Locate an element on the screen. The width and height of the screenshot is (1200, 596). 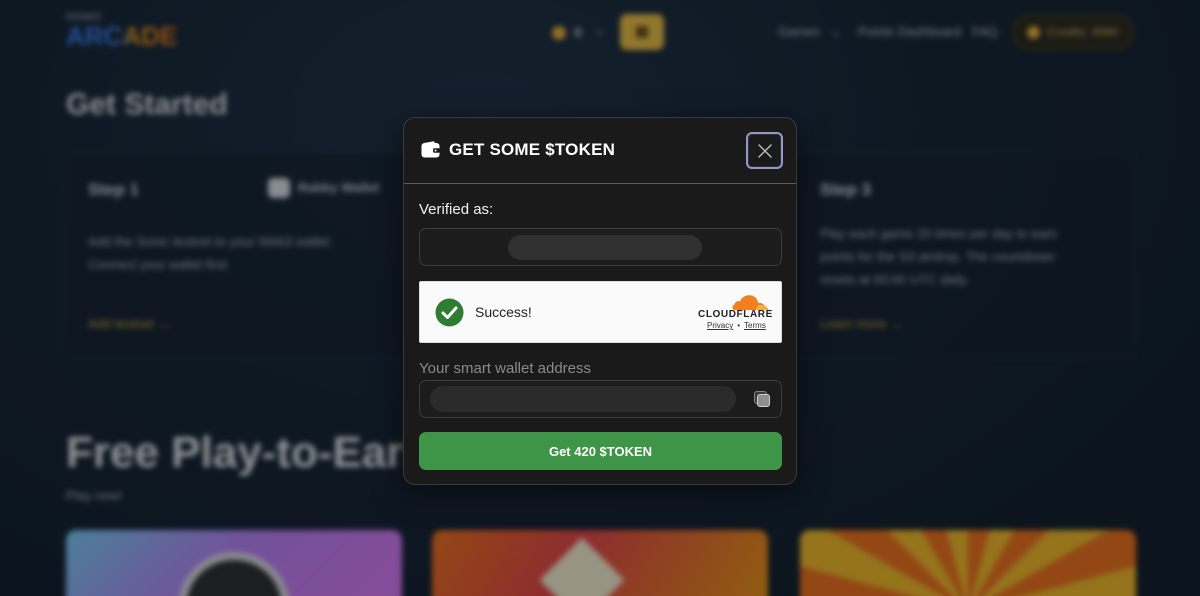
redacted-identity is located at coordinates (605, 247).